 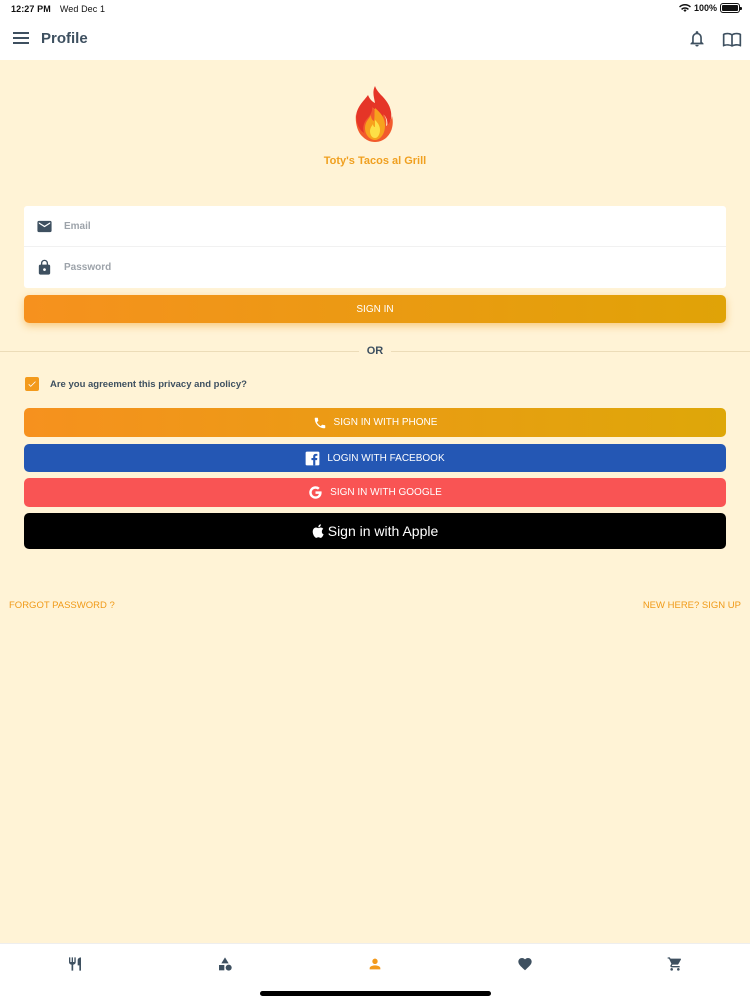 I want to click on book-icon, so click(x=732, y=39).